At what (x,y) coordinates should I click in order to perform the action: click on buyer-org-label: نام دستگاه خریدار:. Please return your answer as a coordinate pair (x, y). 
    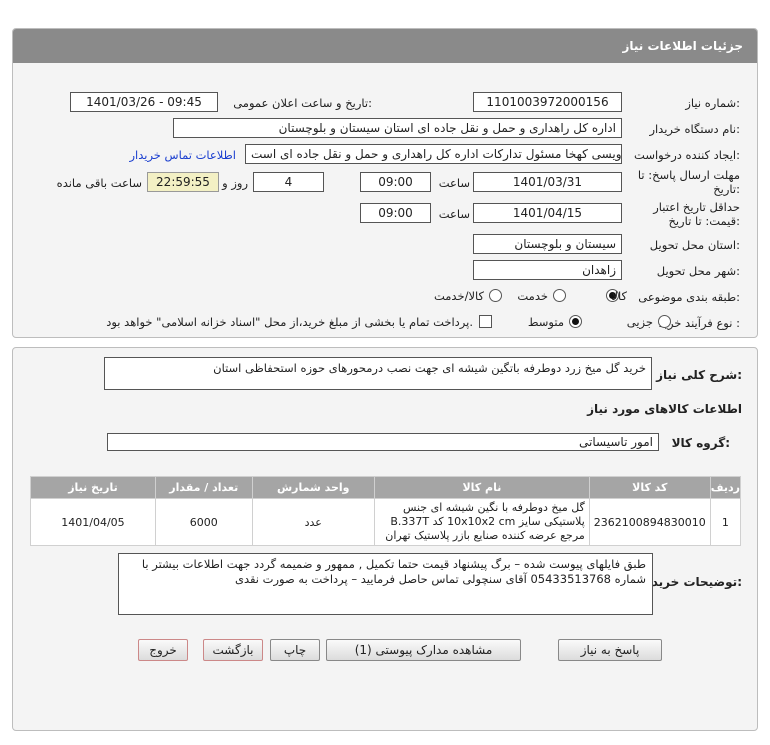
    Looking at the image, I should click on (694, 129).